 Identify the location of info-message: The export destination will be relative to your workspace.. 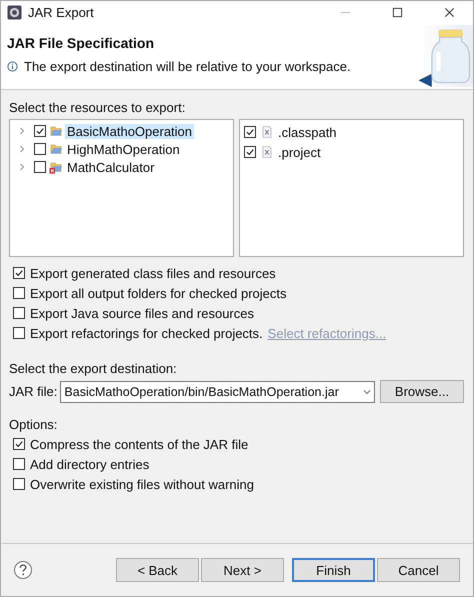
(187, 66).